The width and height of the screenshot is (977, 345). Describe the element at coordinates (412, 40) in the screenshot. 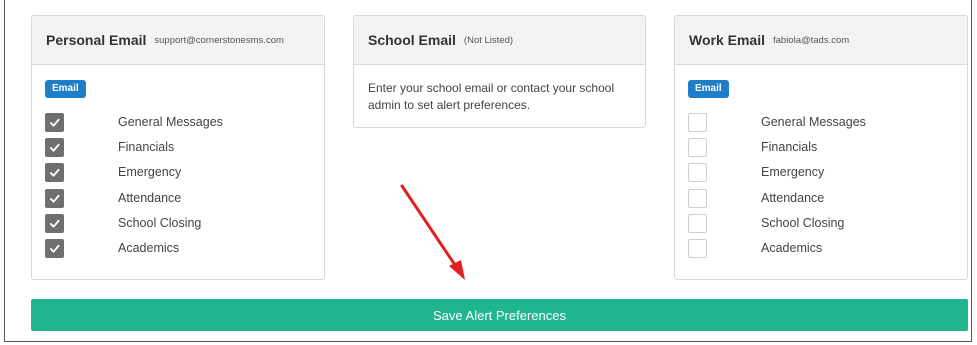

I see `card-title: School Email` at that location.